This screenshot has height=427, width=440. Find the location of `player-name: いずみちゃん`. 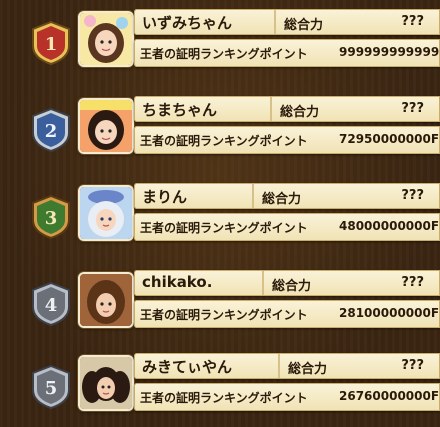

player-name: いずみちゃん is located at coordinates (187, 23).